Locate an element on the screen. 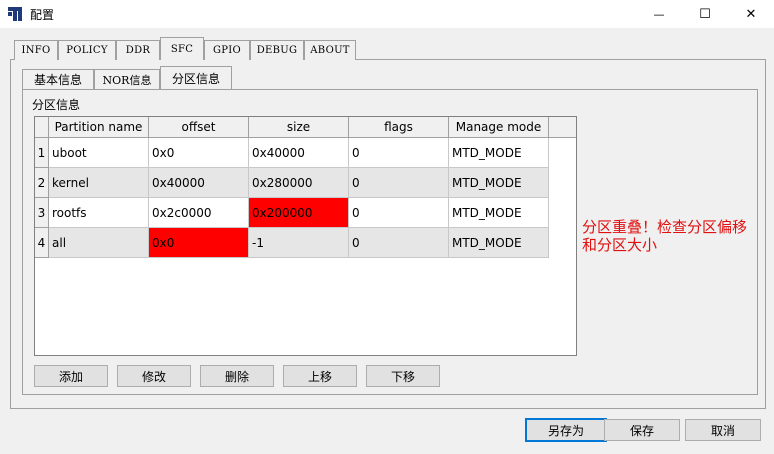 The image size is (774, 454). tab-about: ABOUT is located at coordinates (330, 50).